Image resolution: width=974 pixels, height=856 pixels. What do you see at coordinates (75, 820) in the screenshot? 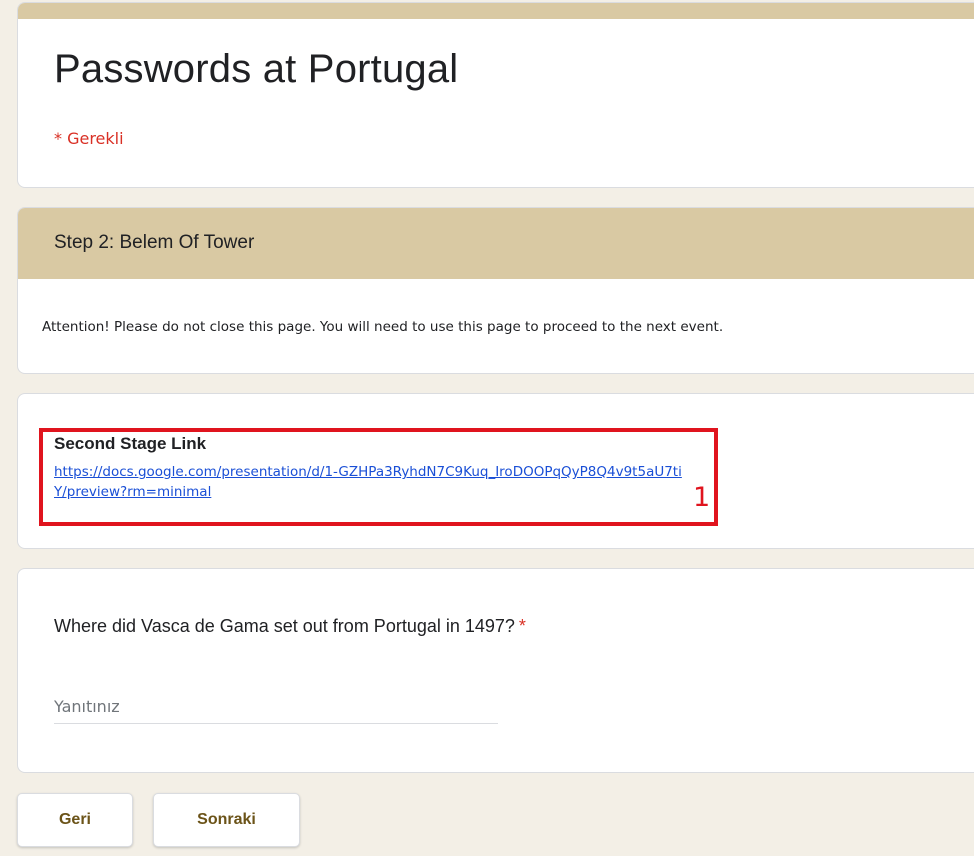
I see `back-button: Geri` at bounding box center [75, 820].